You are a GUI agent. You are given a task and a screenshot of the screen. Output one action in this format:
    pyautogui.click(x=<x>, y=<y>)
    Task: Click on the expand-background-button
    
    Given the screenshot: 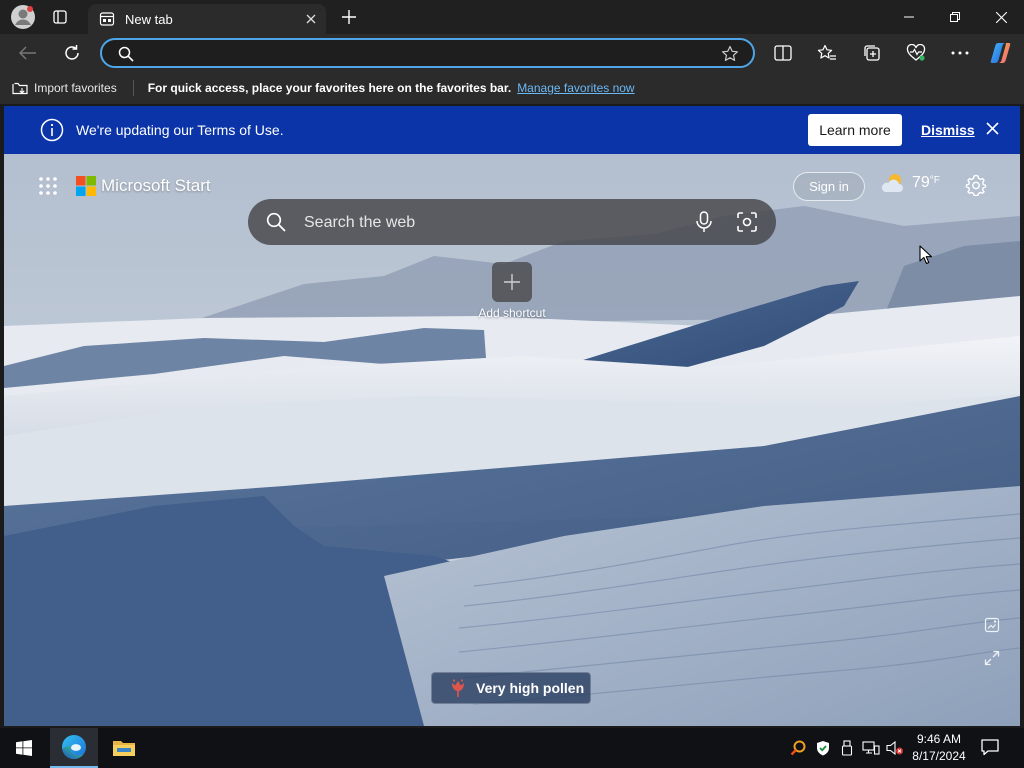 What is the action you would take?
    pyautogui.click(x=992, y=658)
    